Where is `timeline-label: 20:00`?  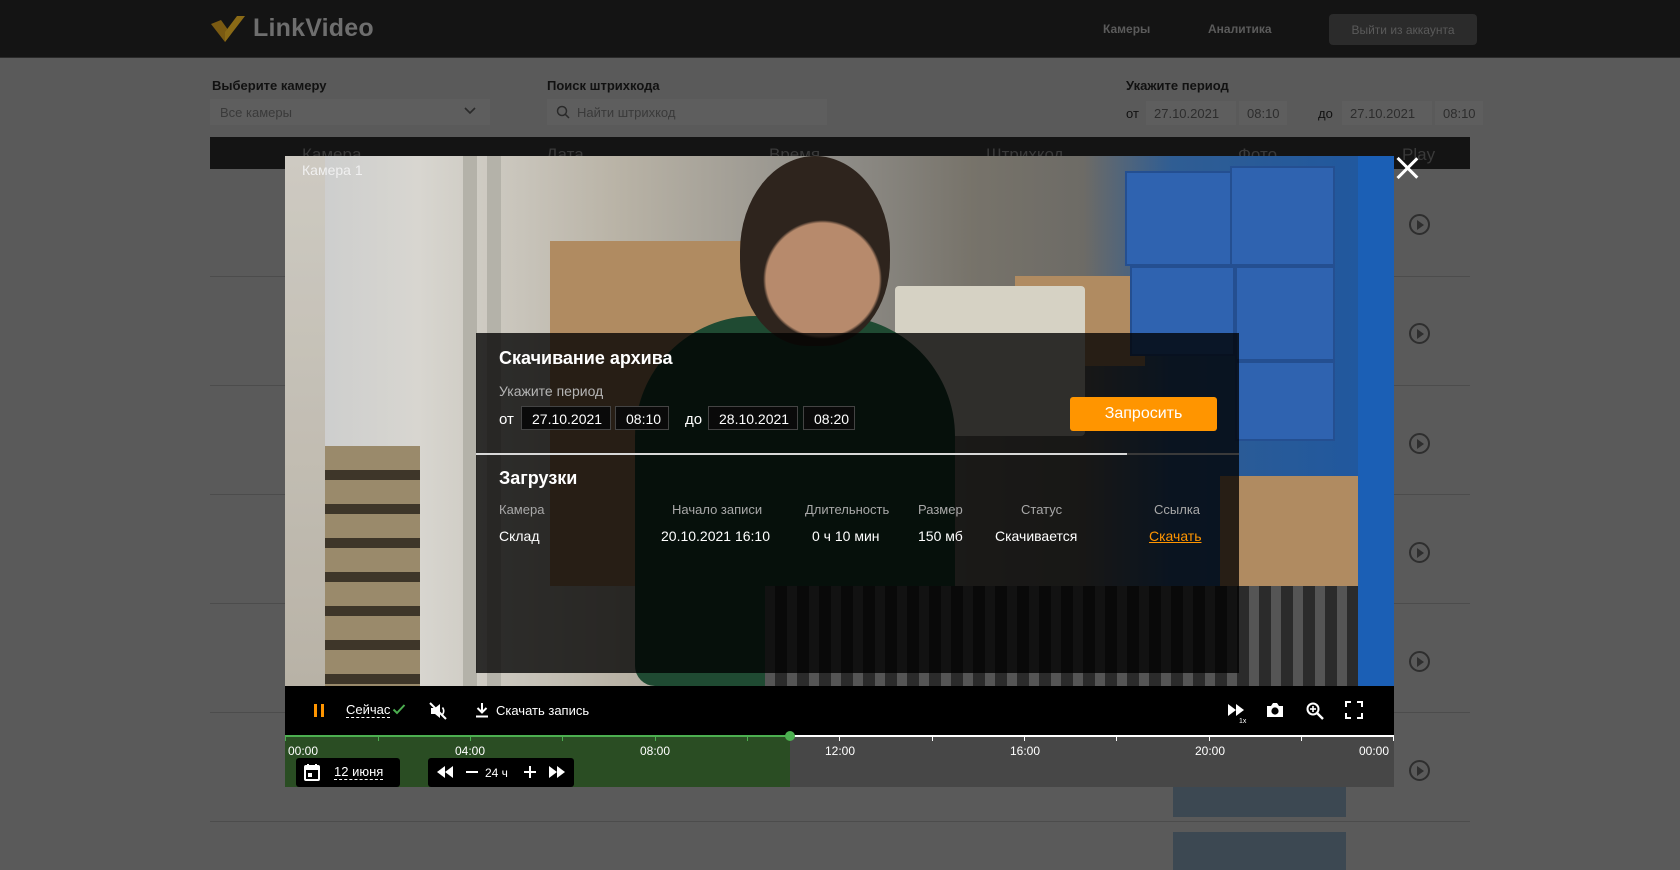
timeline-label: 20:00 is located at coordinates (1210, 751).